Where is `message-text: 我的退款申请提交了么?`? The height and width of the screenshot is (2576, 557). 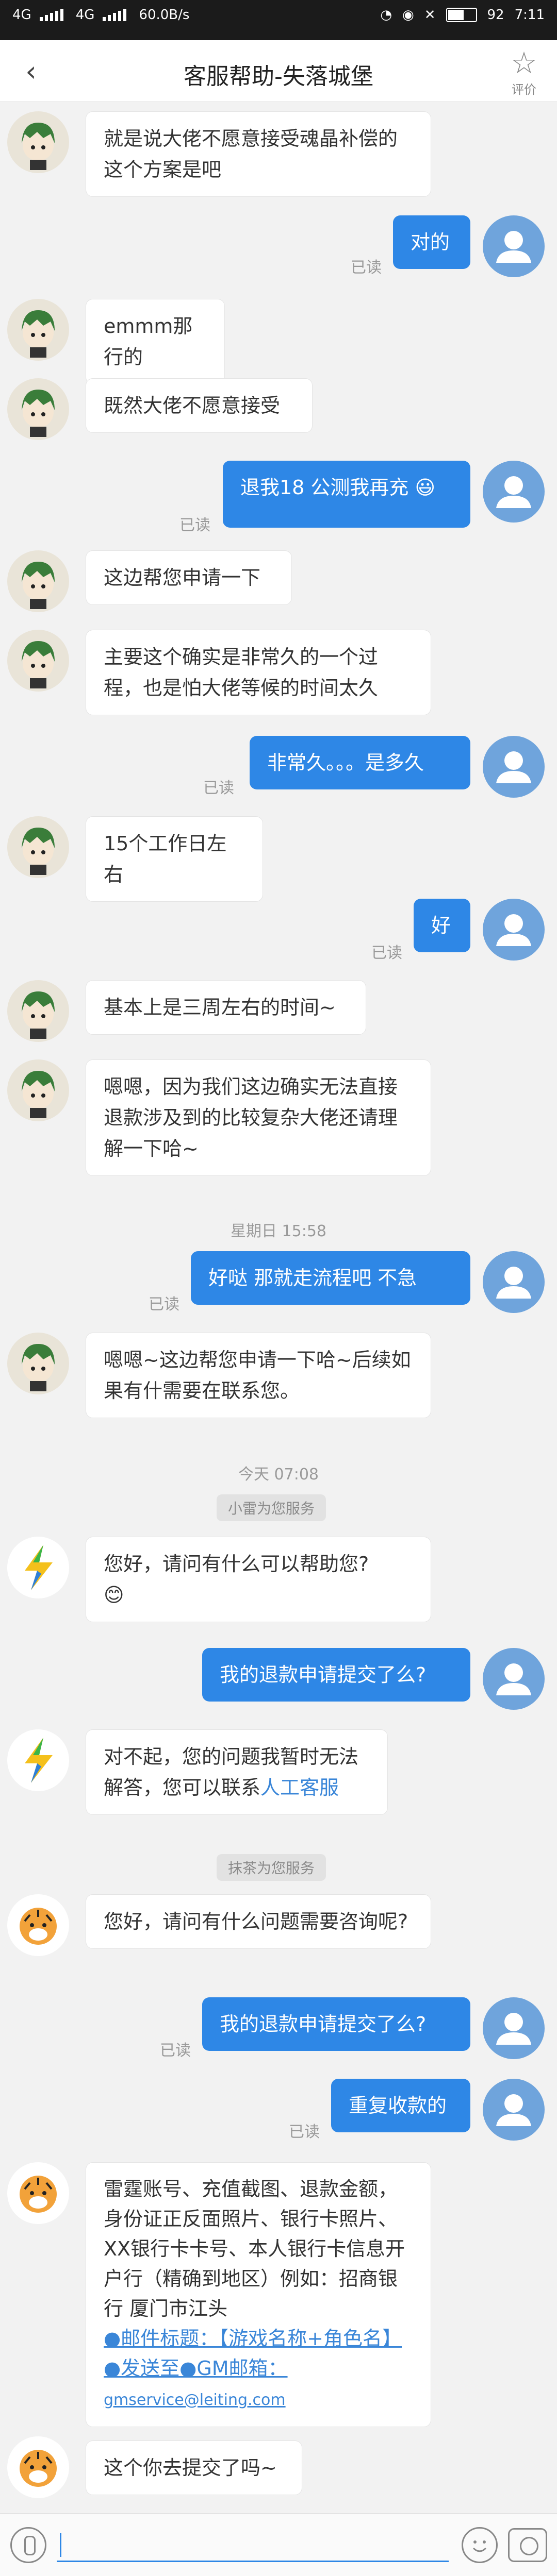
message-text: 我的退款申请提交了么? is located at coordinates (323, 2024).